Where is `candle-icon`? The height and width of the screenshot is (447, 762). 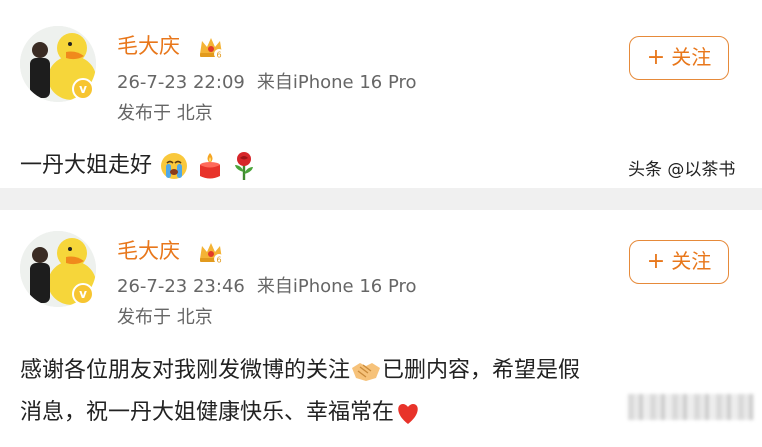 candle-icon is located at coordinates (210, 166).